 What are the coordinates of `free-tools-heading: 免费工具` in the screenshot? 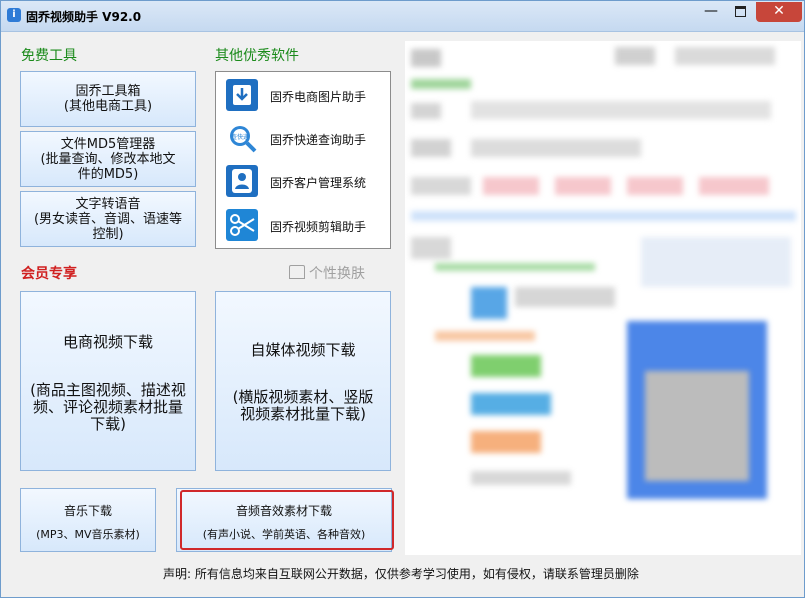 It's located at (49, 56).